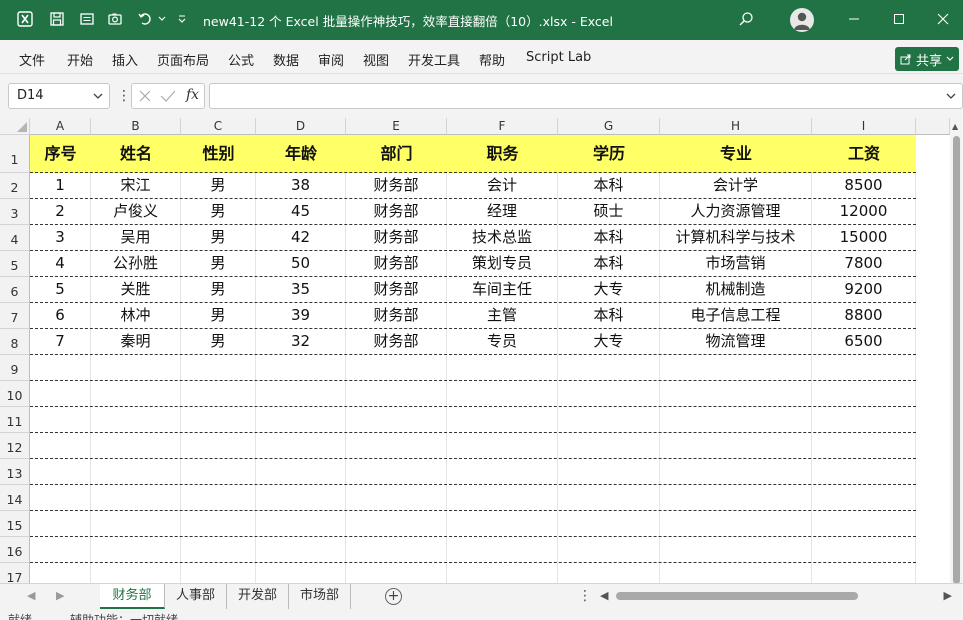 The height and width of the screenshot is (620, 963). What do you see at coordinates (736, 289) in the screenshot?
I see `table-cell: 机械制造` at bounding box center [736, 289].